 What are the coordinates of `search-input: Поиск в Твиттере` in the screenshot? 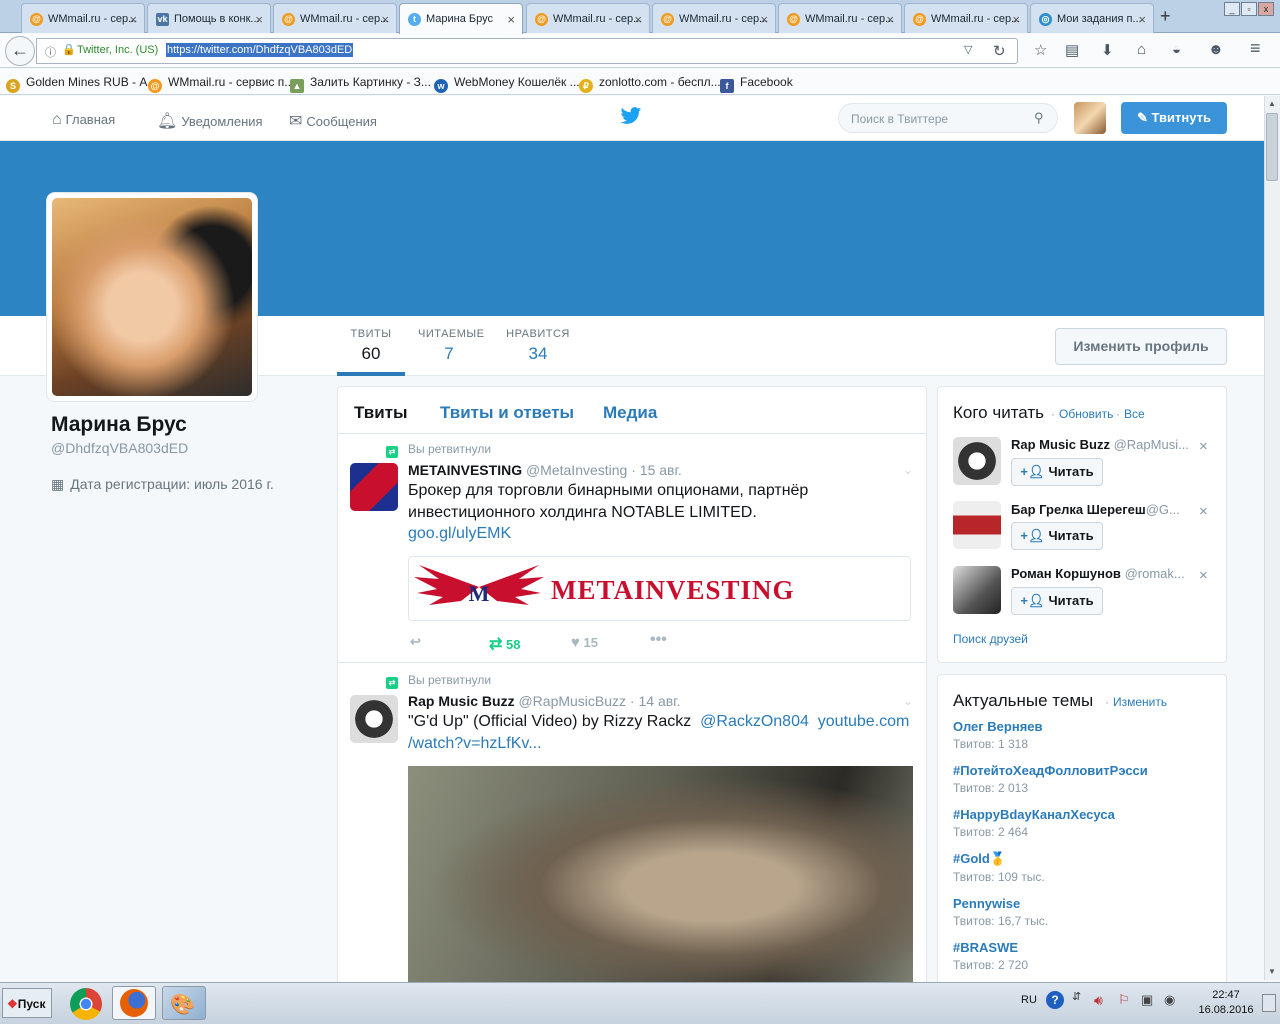 It's located at (948, 118).